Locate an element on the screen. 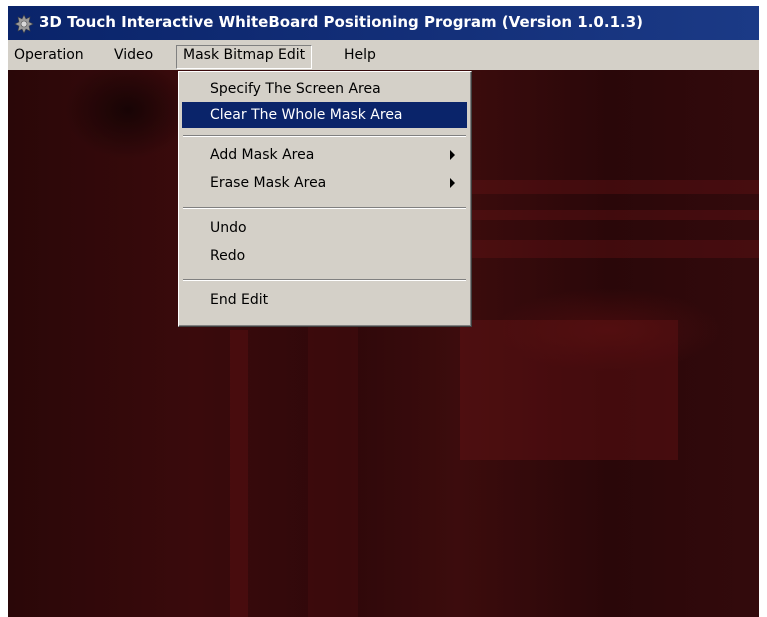  menu-item-end-edit: End Edit is located at coordinates (324, 300).